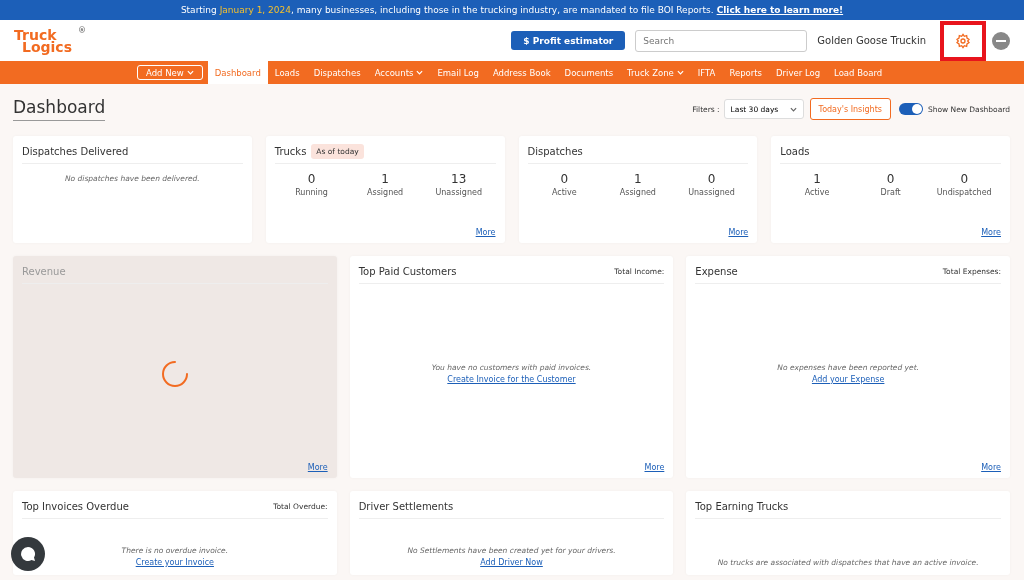 The width and height of the screenshot is (1024, 580). What do you see at coordinates (716, 271) in the screenshot?
I see `panel-title: Expense` at bounding box center [716, 271].